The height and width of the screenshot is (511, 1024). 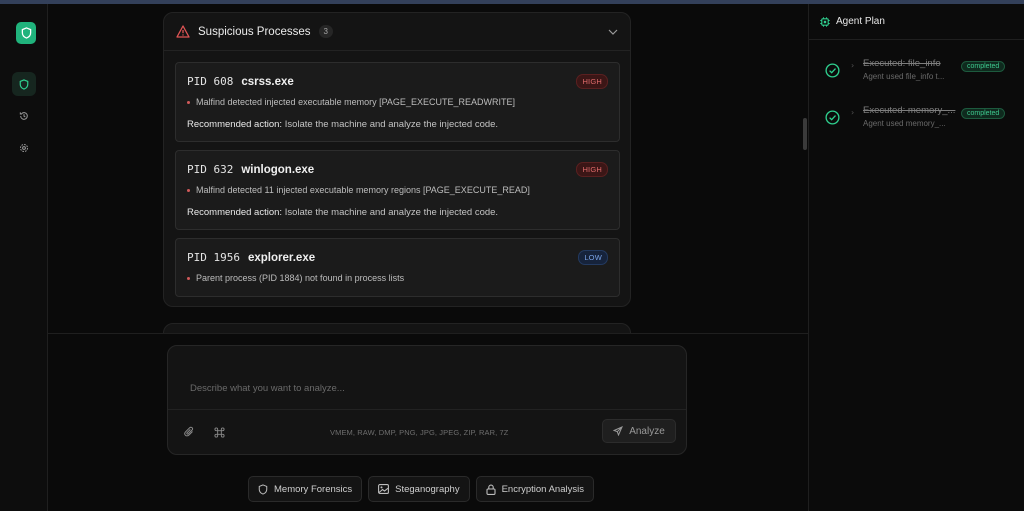 What do you see at coordinates (805, 134) in the screenshot?
I see `scrollbar-thumb` at bounding box center [805, 134].